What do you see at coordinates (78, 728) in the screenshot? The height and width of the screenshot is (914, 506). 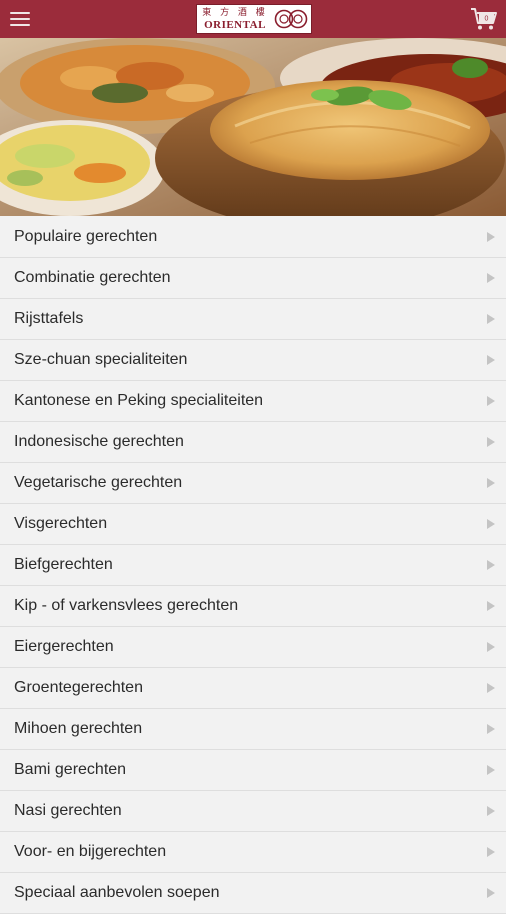 I see `category-label: Mihoen gerechten` at bounding box center [78, 728].